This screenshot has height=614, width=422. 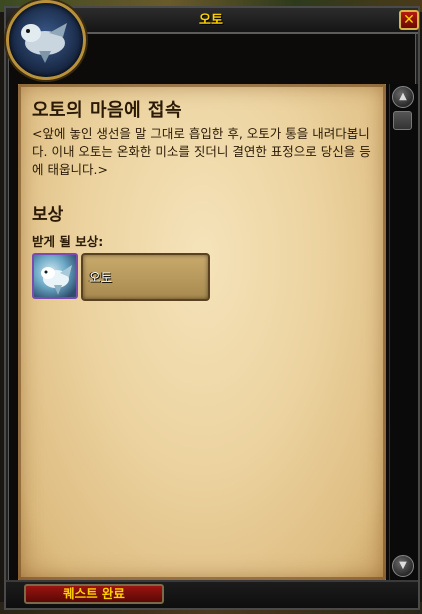 What do you see at coordinates (403, 332) in the screenshot?
I see `scrollbar-track` at bounding box center [403, 332].